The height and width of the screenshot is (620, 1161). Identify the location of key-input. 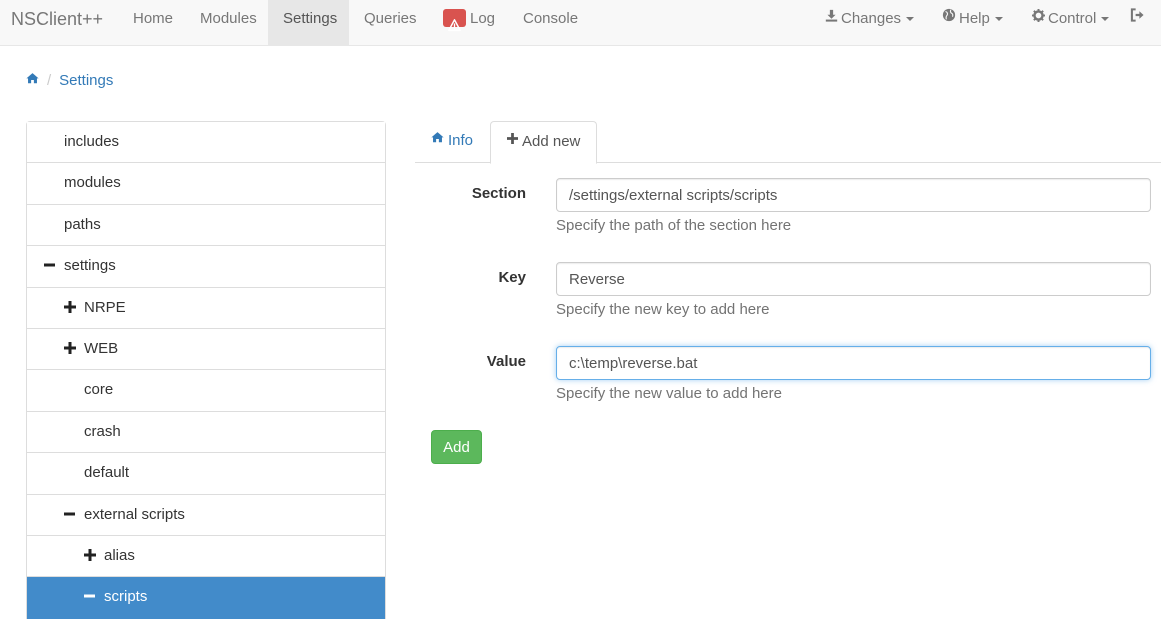
(853, 279).